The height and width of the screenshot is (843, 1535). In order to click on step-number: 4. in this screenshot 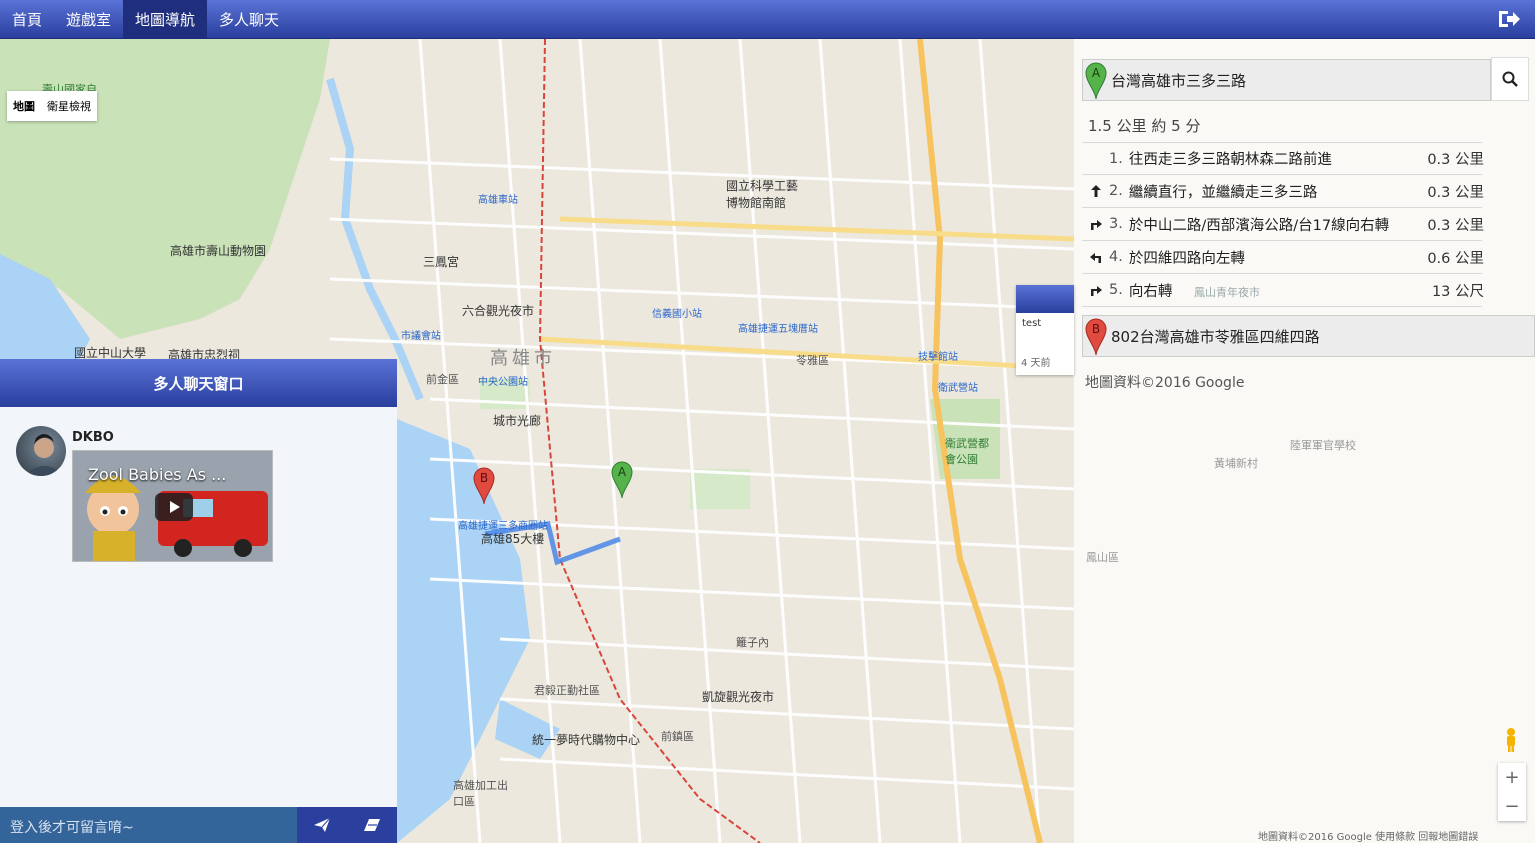, I will do `click(1116, 257)`.